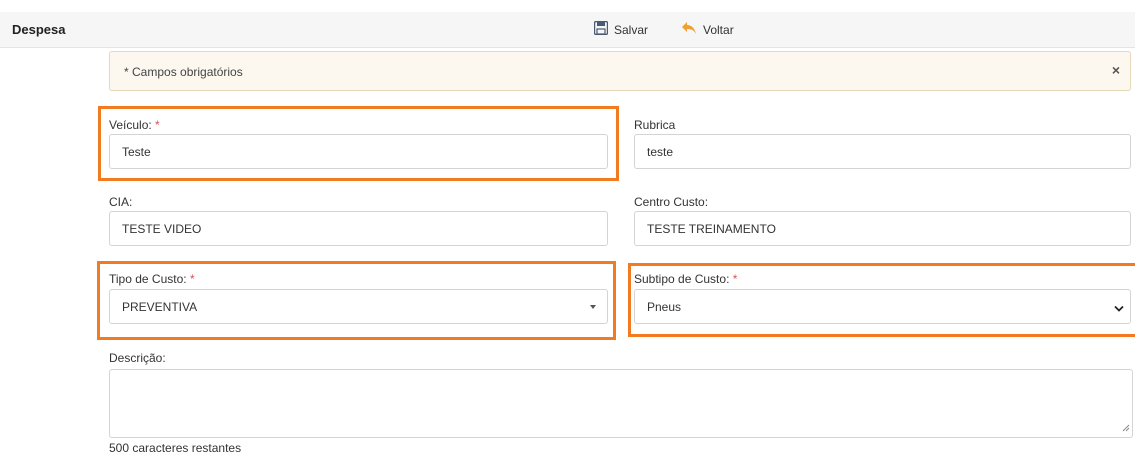  Describe the element at coordinates (692, 29) in the screenshot. I see `reply-arrow-icon` at that location.